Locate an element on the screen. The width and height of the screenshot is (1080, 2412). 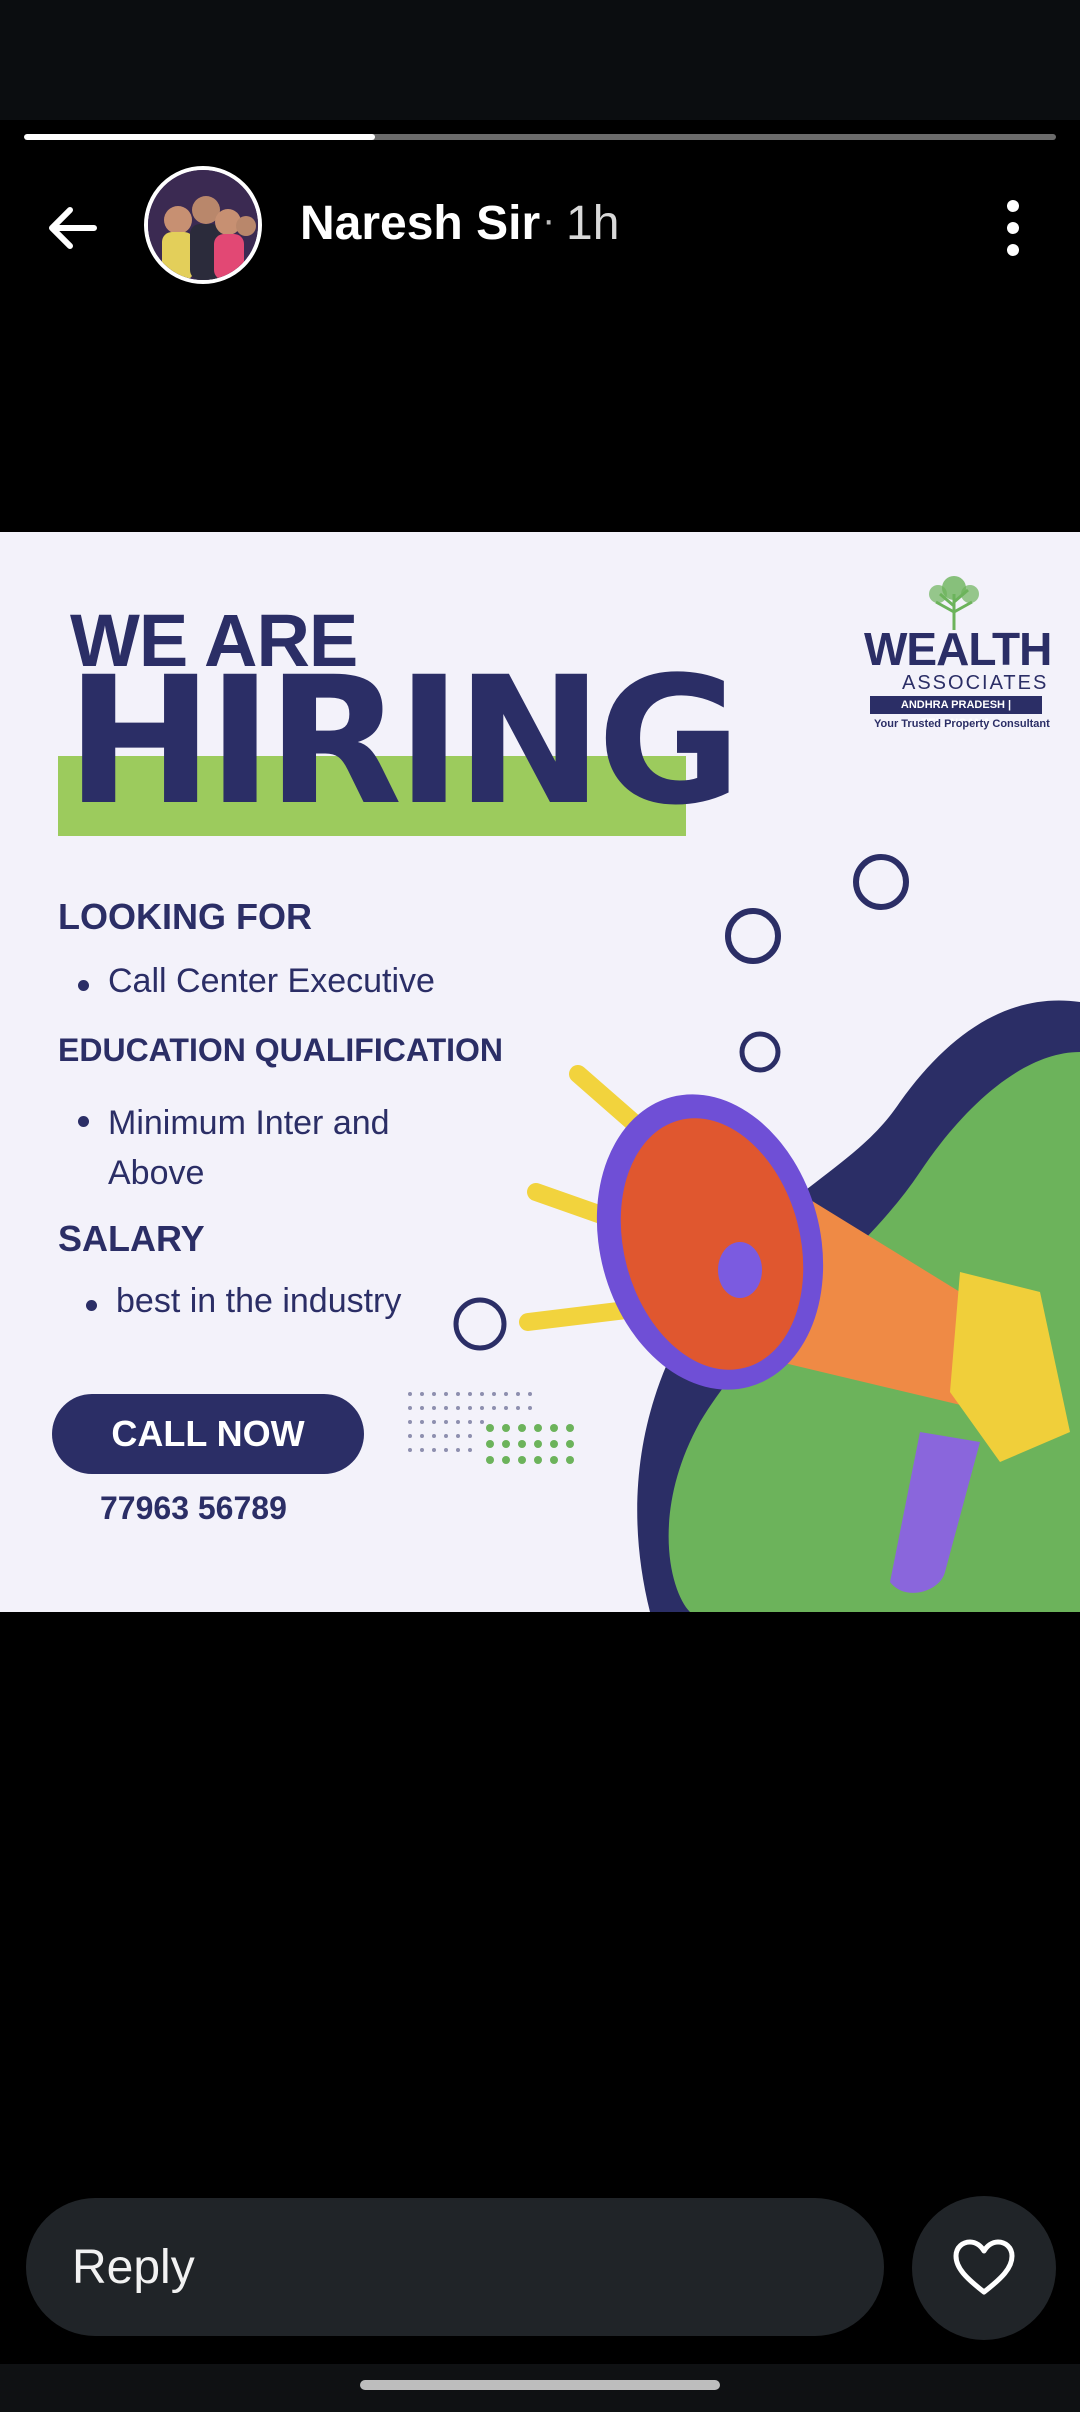
phone-number: 77963 56789 is located at coordinates (193, 1508).